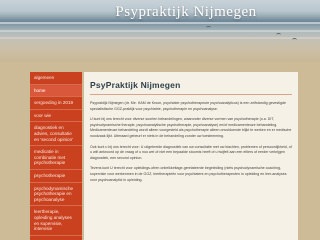 The height and width of the screenshot is (240, 320). I want to click on sidebar-item-algemeen: algemeen, so click(56, 78).